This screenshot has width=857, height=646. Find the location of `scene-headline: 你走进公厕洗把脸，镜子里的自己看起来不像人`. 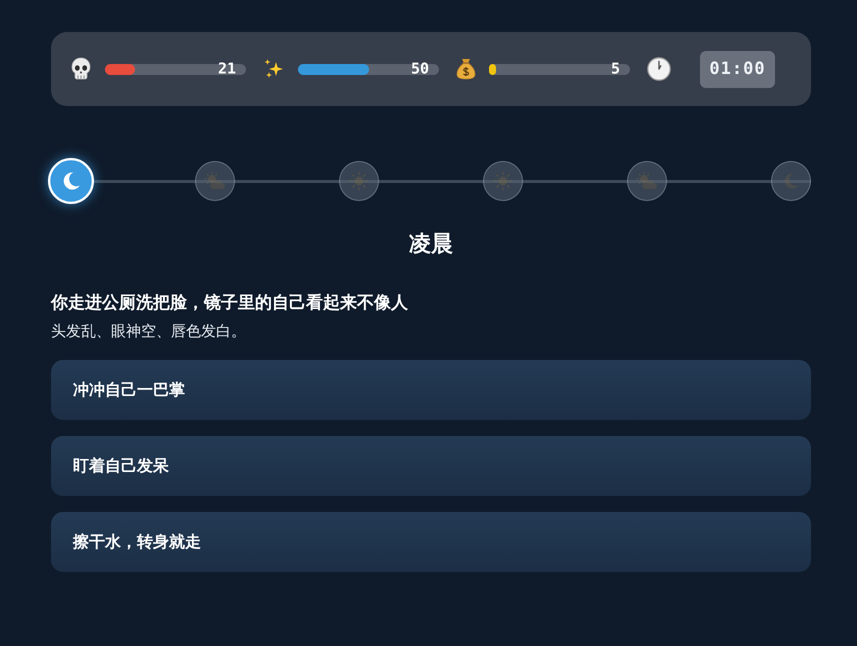

scene-headline: 你走进公厕洗把脸，镜子里的自己看起来不像人 is located at coordinates (230, 303).